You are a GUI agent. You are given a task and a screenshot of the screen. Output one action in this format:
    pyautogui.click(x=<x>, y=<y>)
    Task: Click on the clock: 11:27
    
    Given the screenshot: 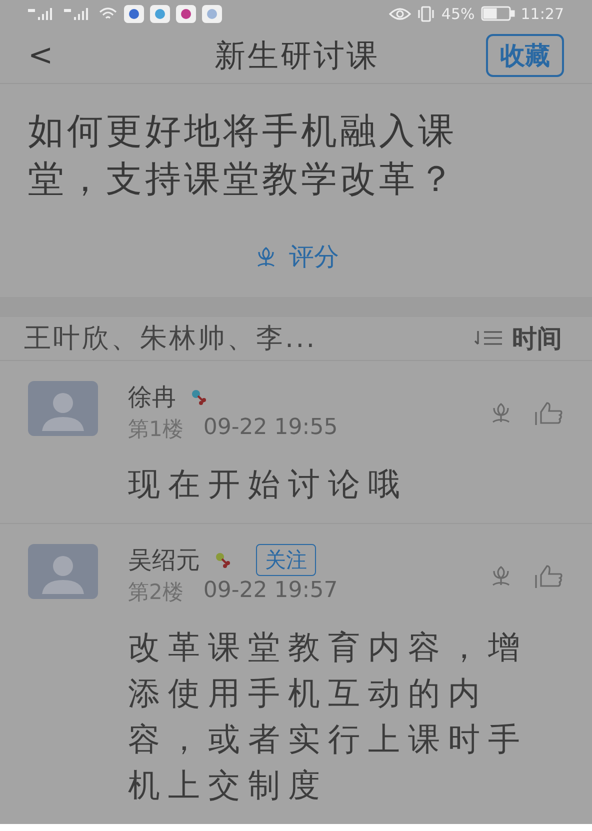 What is the action you would take?
    pyautogui.click(x=542, y=13)
    